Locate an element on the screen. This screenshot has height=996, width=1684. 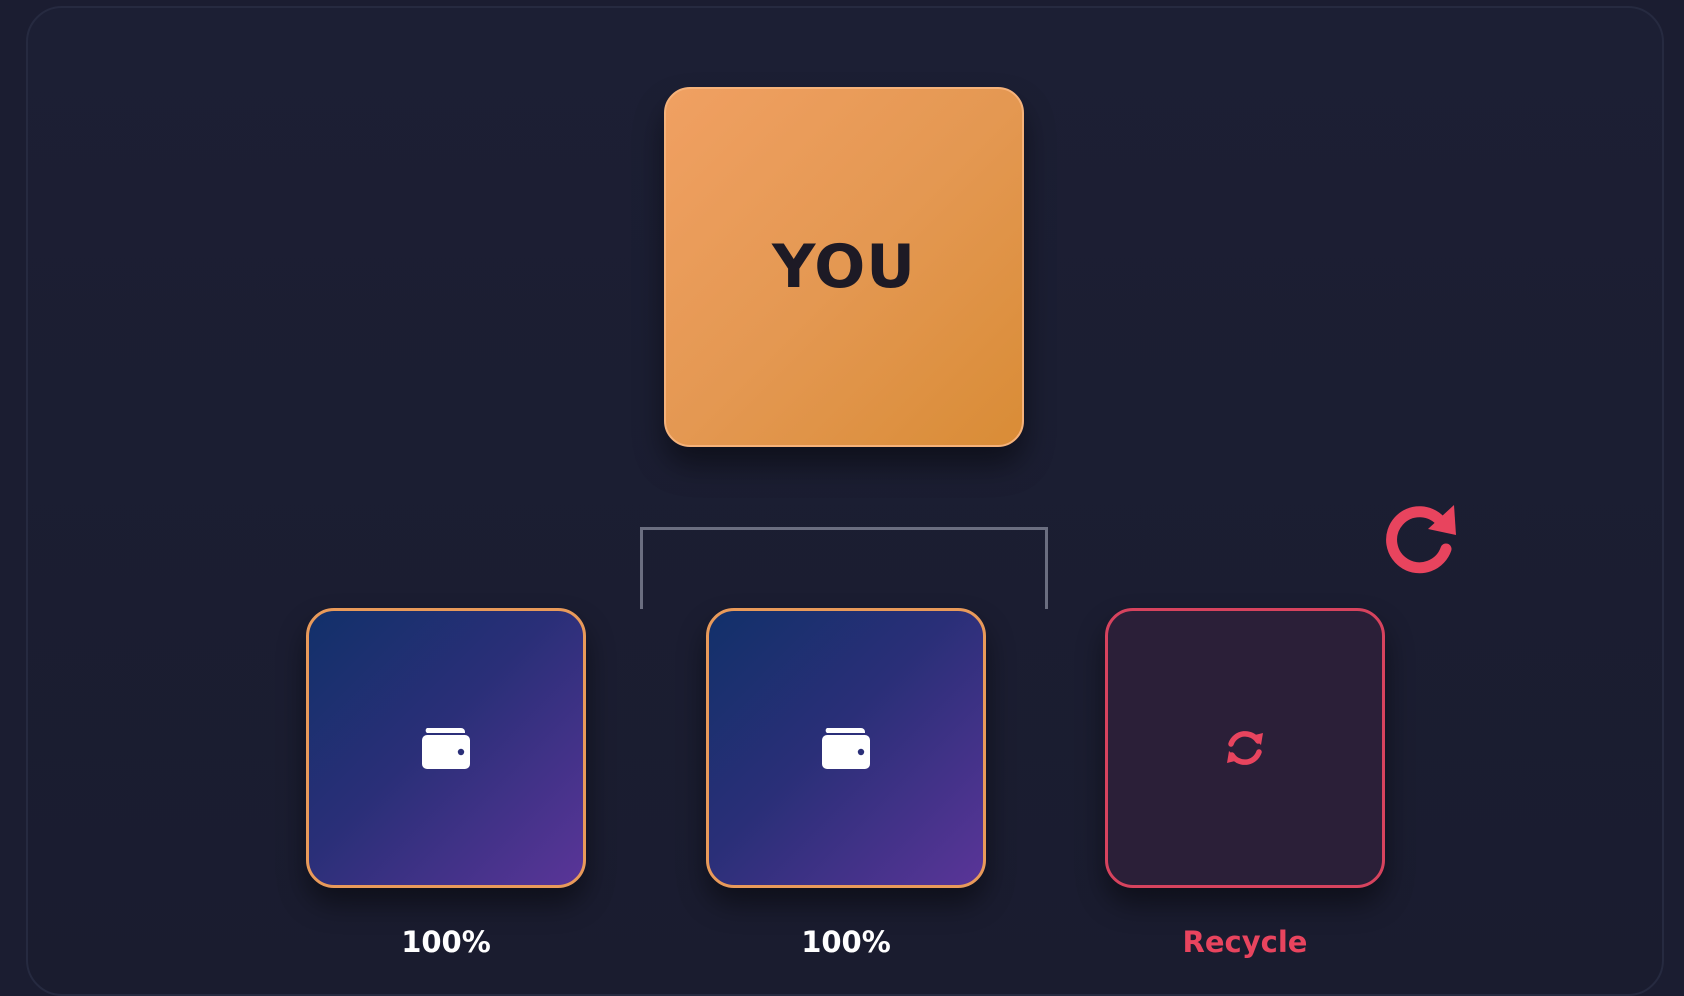
child-label-3: Recycle is located at coordinates (1245, 942).